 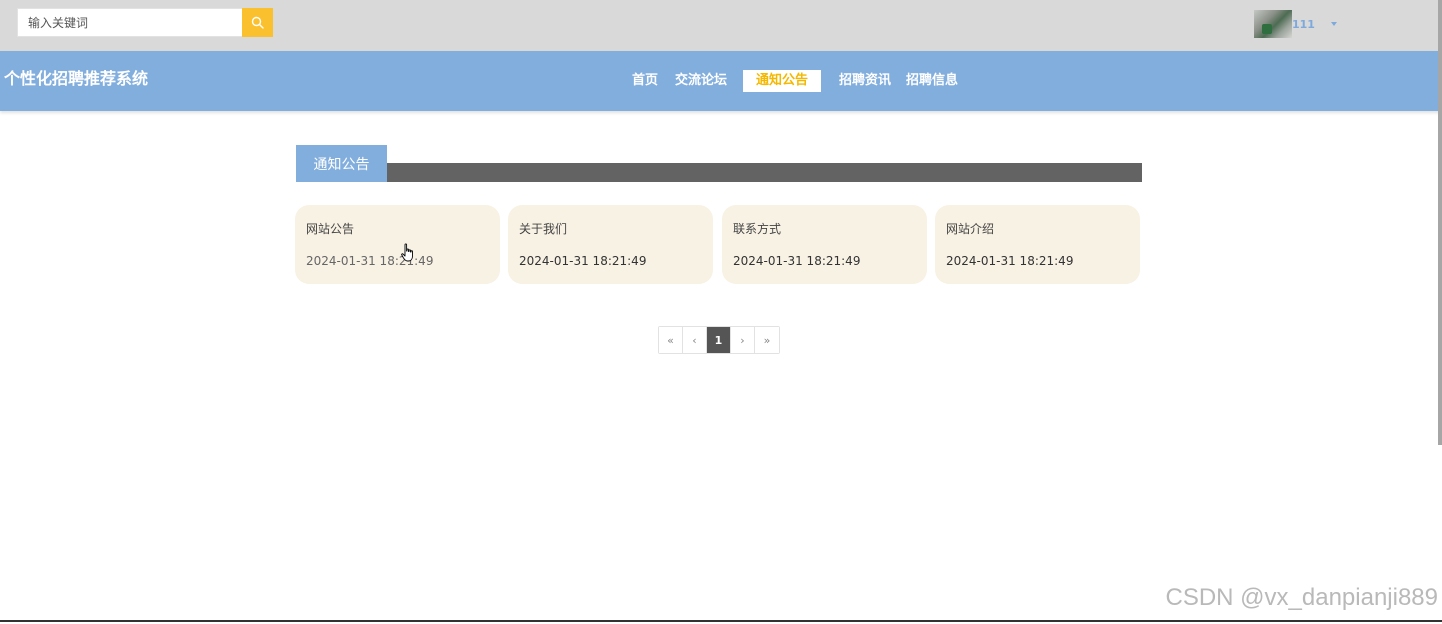 What do you see at coordinates (1333, 24) in the screenshot?
I see `chevron-down-icon` at bounding box center [1333, 24].